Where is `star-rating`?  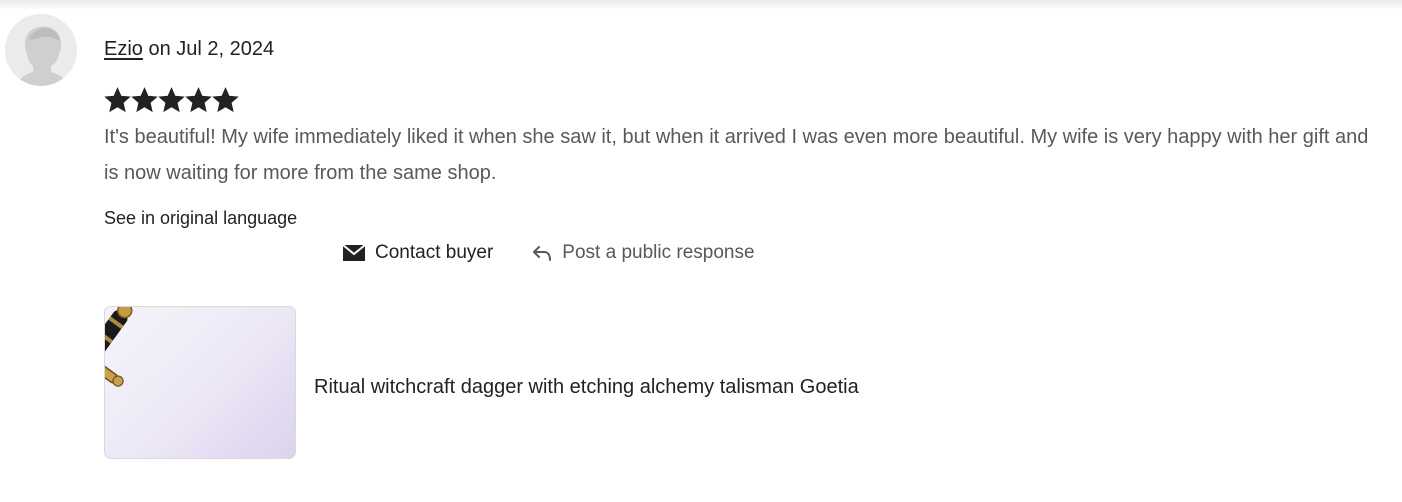
star-rating is located at coordinates (171, 100).